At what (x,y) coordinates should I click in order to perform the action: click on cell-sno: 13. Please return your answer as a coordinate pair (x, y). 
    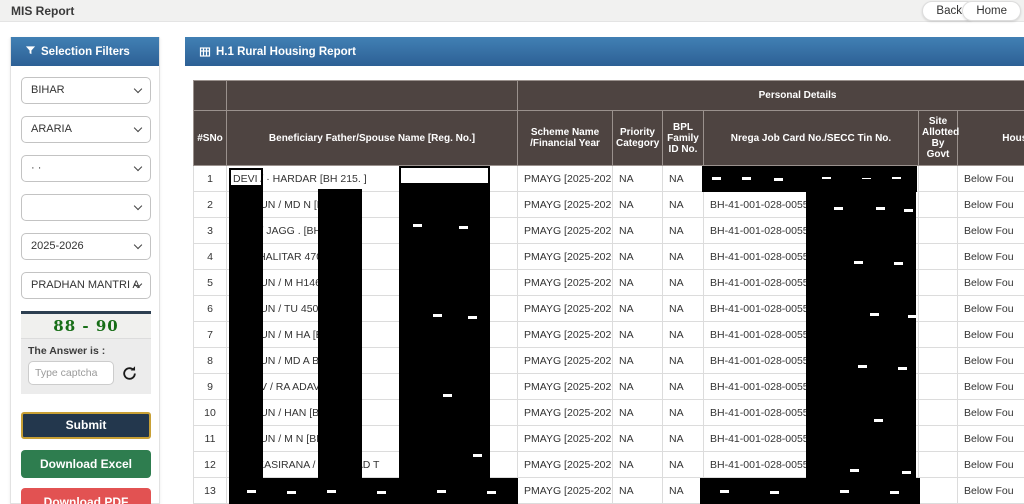
    Looking at the image, I should click on (210, 490).